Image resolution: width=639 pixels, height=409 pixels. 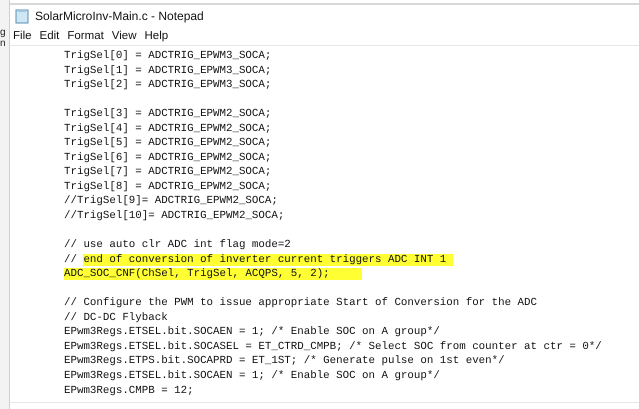 I want to click on notepad-icon, so click(x=22, y=16).